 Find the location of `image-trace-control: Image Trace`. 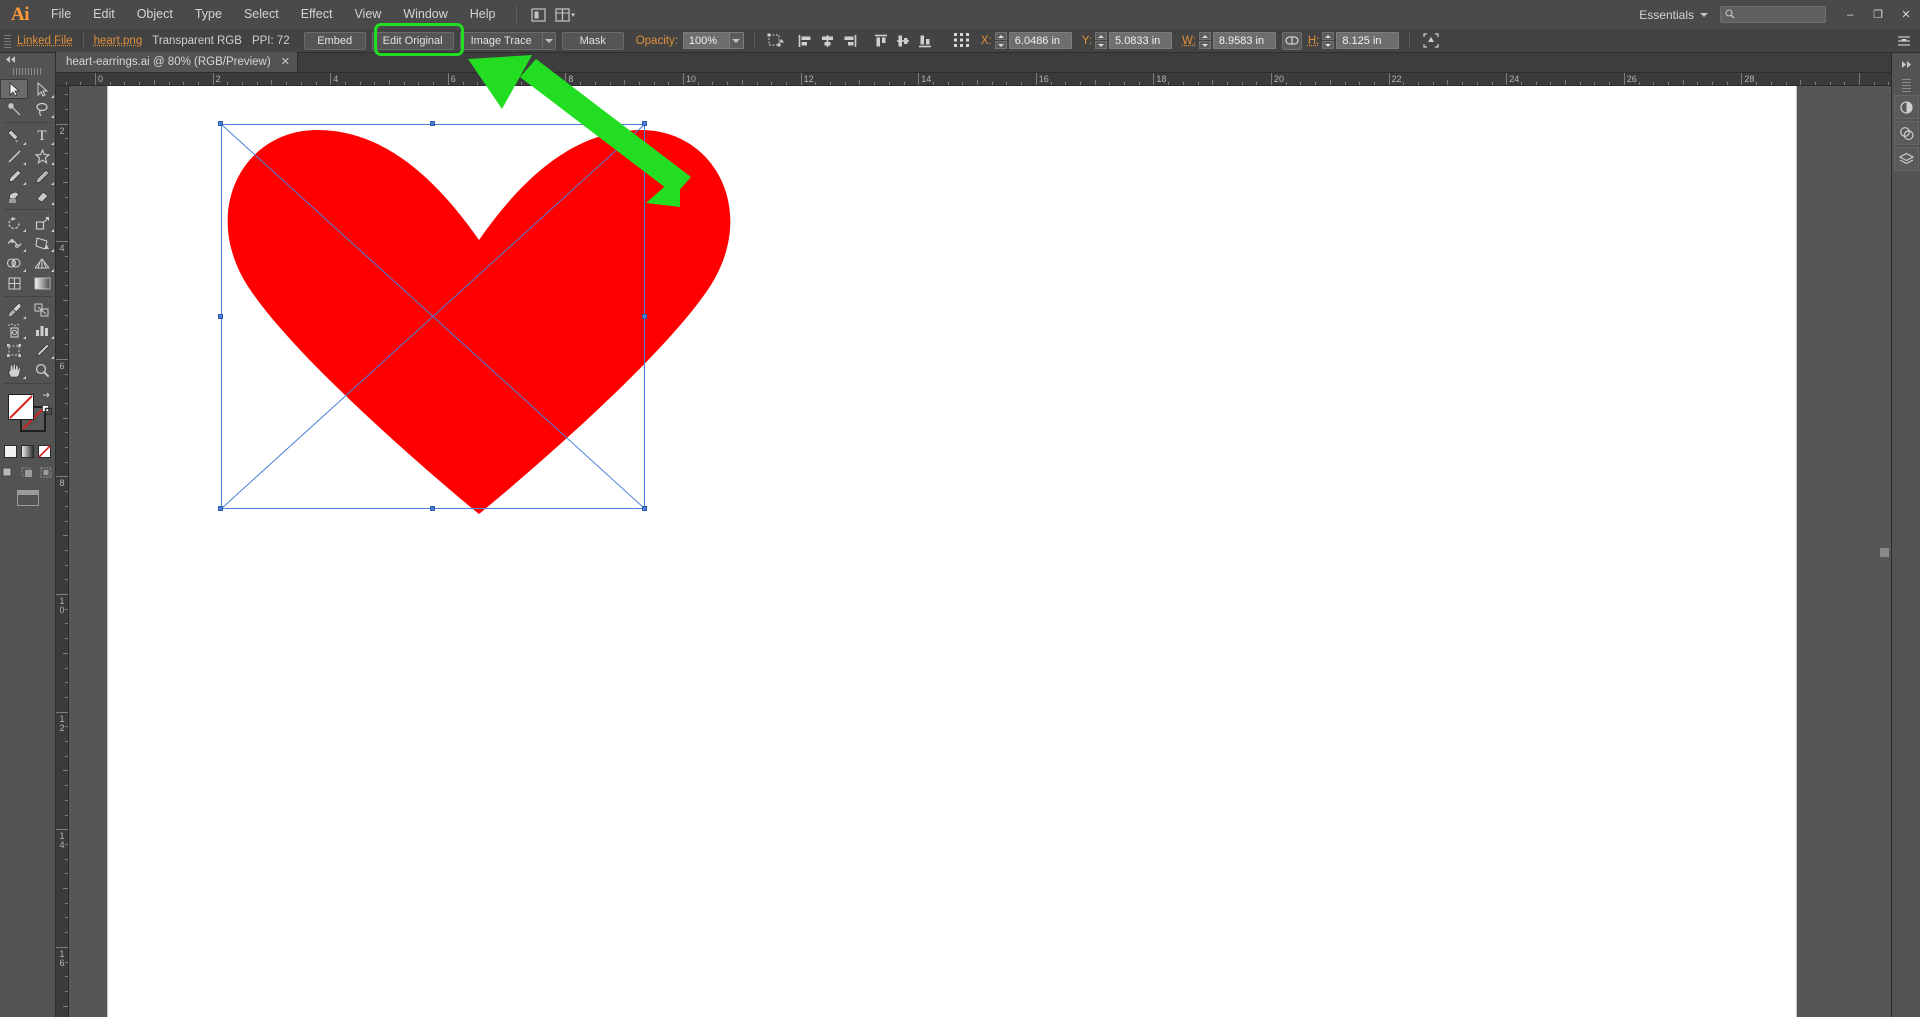

image-trace-control: Image Trace is located at coordinates (507, 40).